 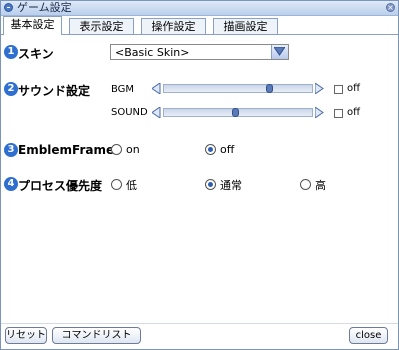 I want to click on sound-slider-thumb, so click(x=235, y=112).